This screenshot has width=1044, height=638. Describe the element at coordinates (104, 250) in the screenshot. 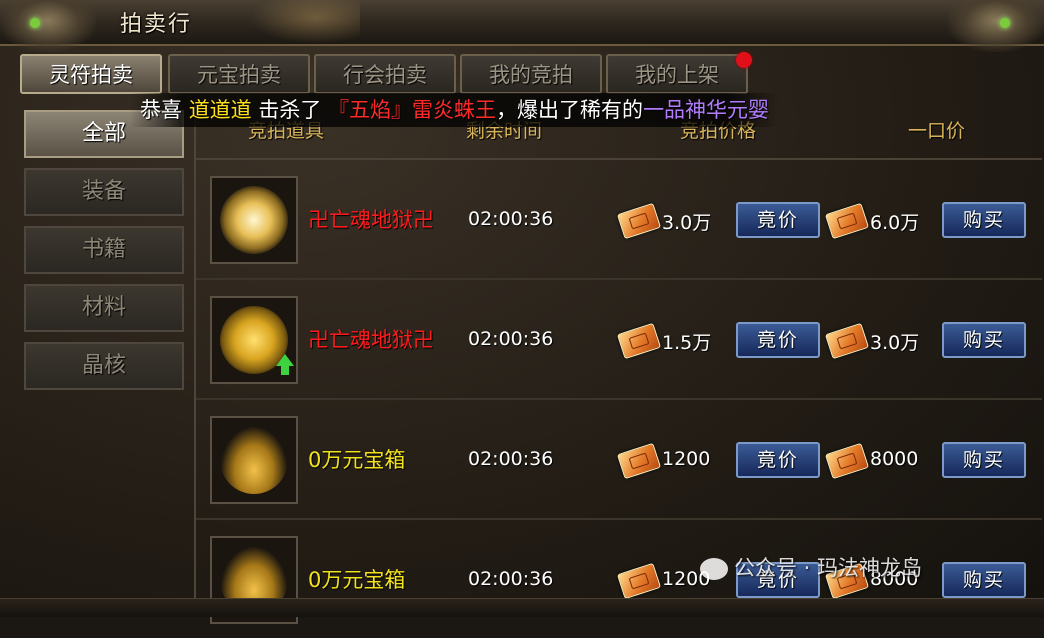

I see `sidebar-item-books: 书籍` at that location.